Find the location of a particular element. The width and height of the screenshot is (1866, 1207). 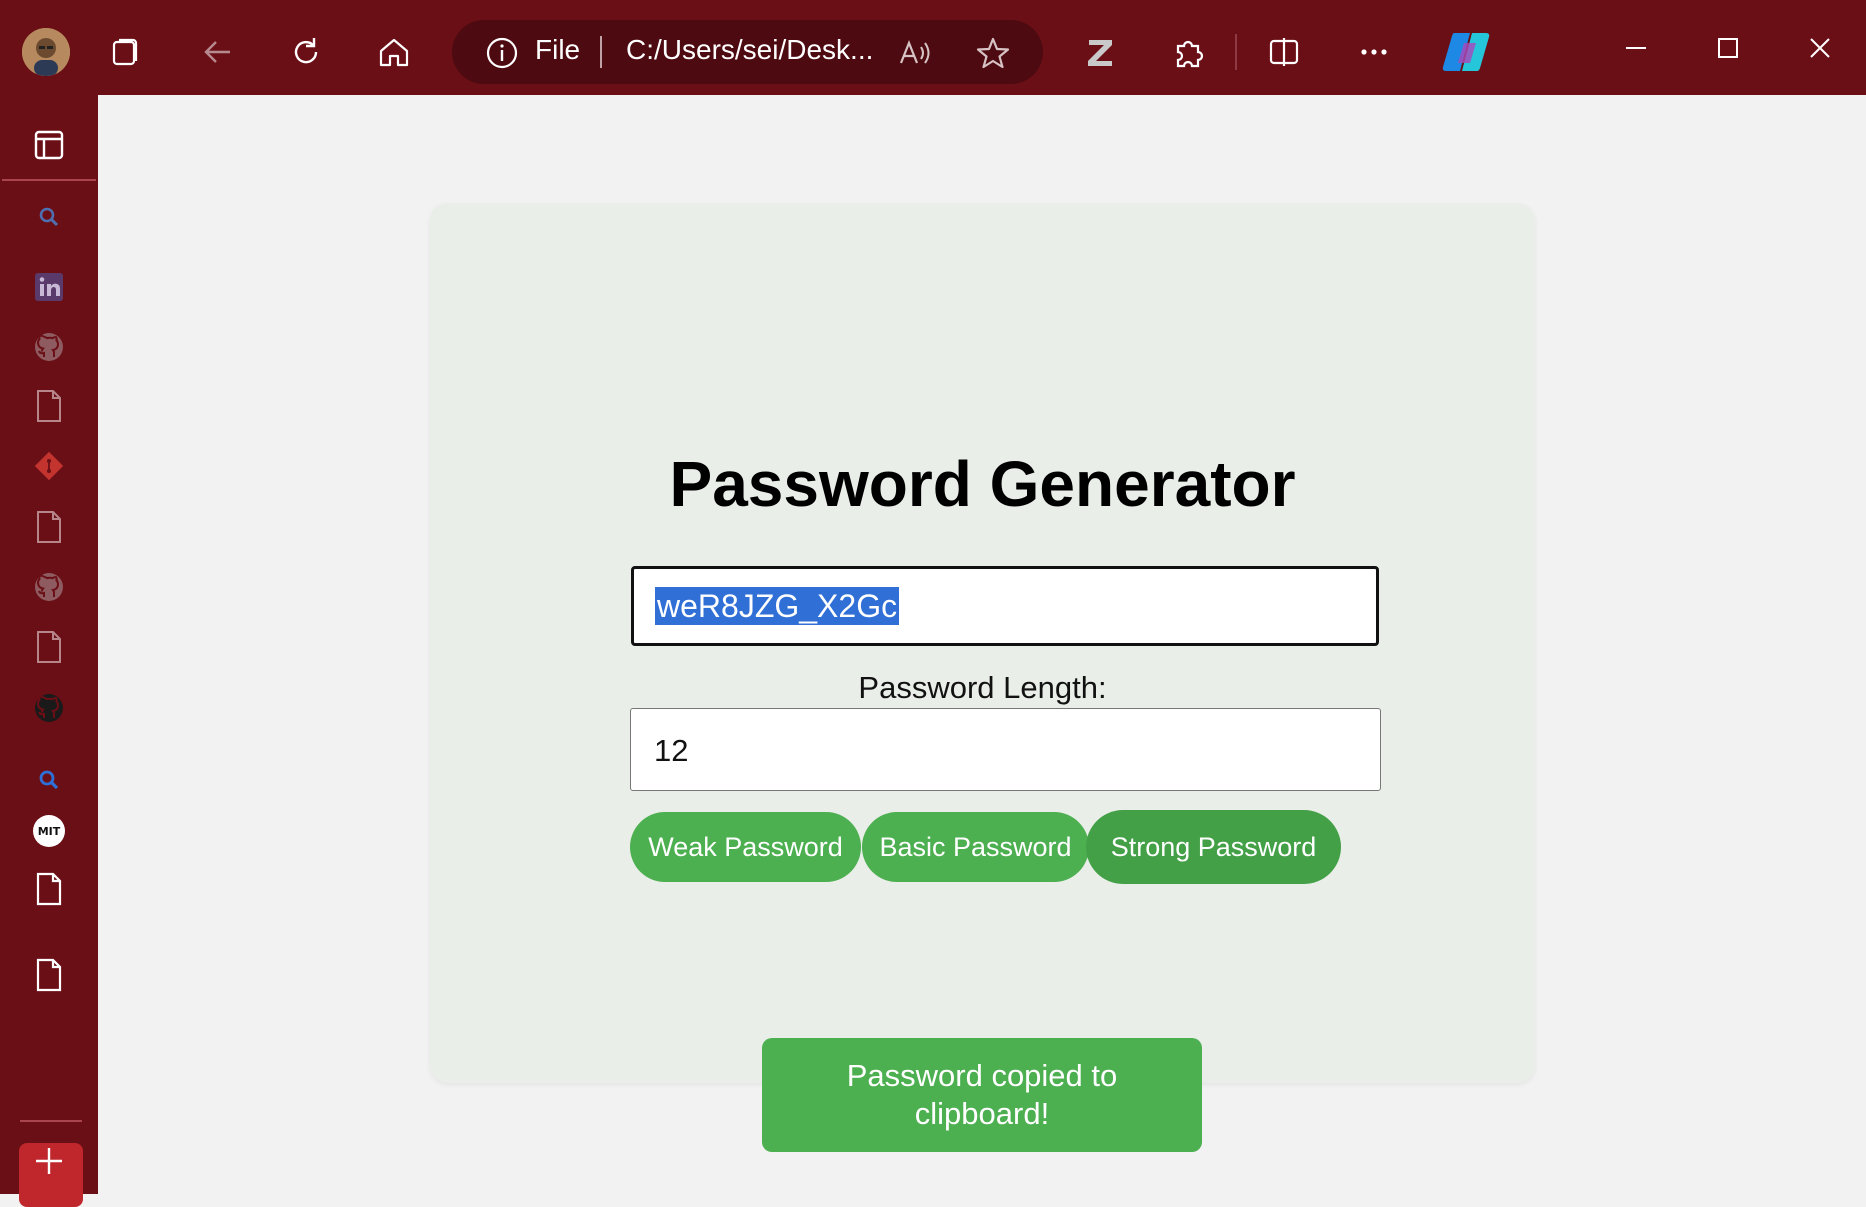

length-label: Password Length: is located at coordinates (982, 687).